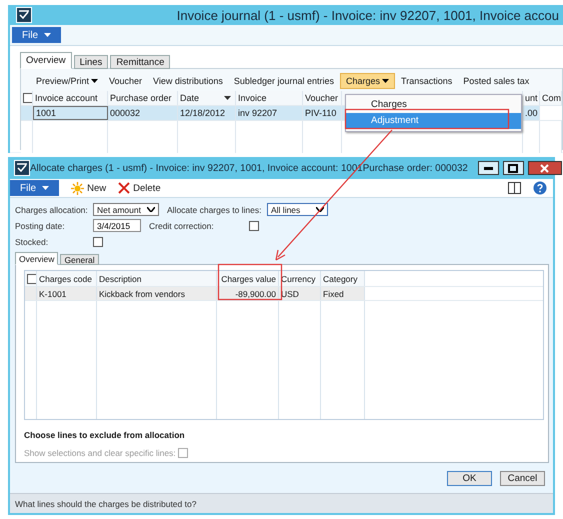 This screenshot has height=519, width=563. What do you see at coordinates (32, 241) in the screenshot?
I see `field-label: Stocked:` at bounding box center [32, 241].